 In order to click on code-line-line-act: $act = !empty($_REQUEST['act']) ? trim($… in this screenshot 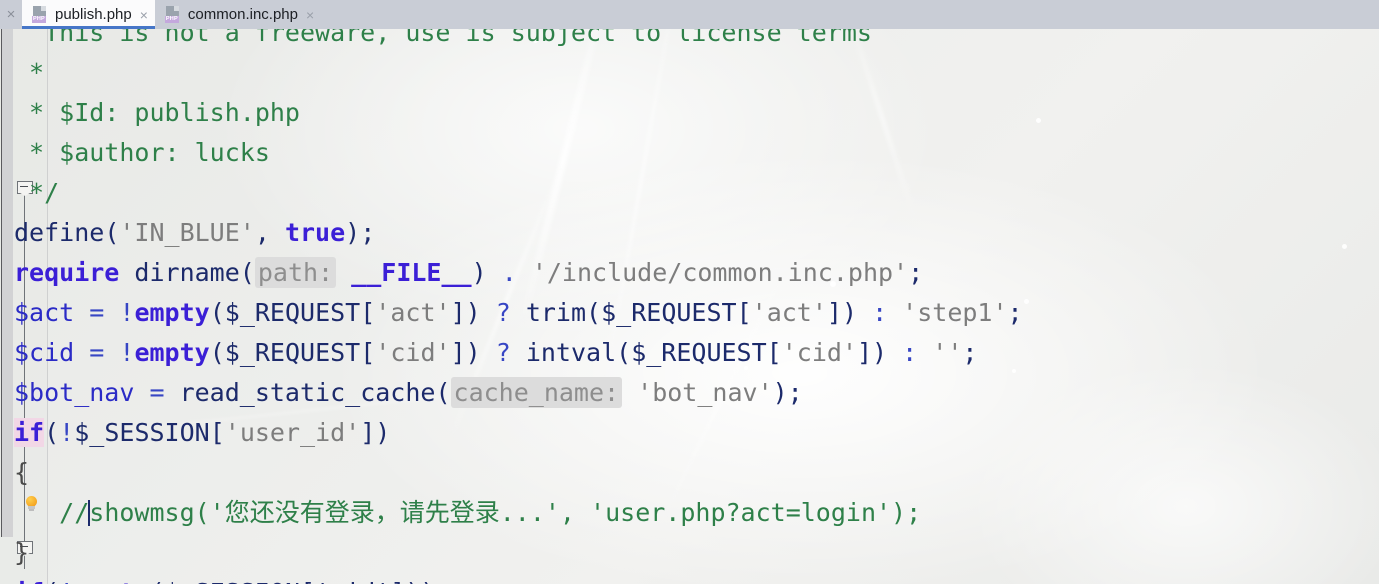, I will do `click(518, 313)`.